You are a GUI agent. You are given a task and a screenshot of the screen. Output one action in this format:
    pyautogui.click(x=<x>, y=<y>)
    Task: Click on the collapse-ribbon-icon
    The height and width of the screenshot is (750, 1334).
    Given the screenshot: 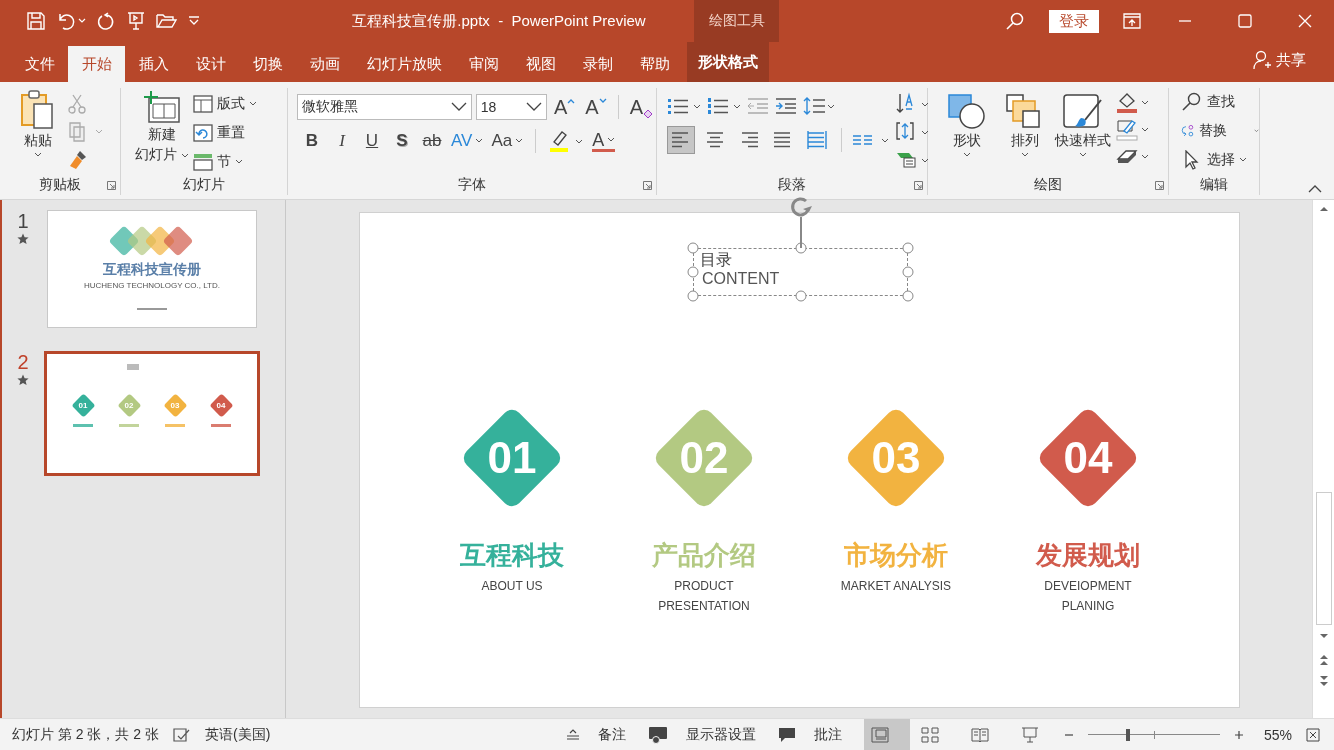 What is the action you would take?
    pyautogui.click(x=1315, y=189)
    